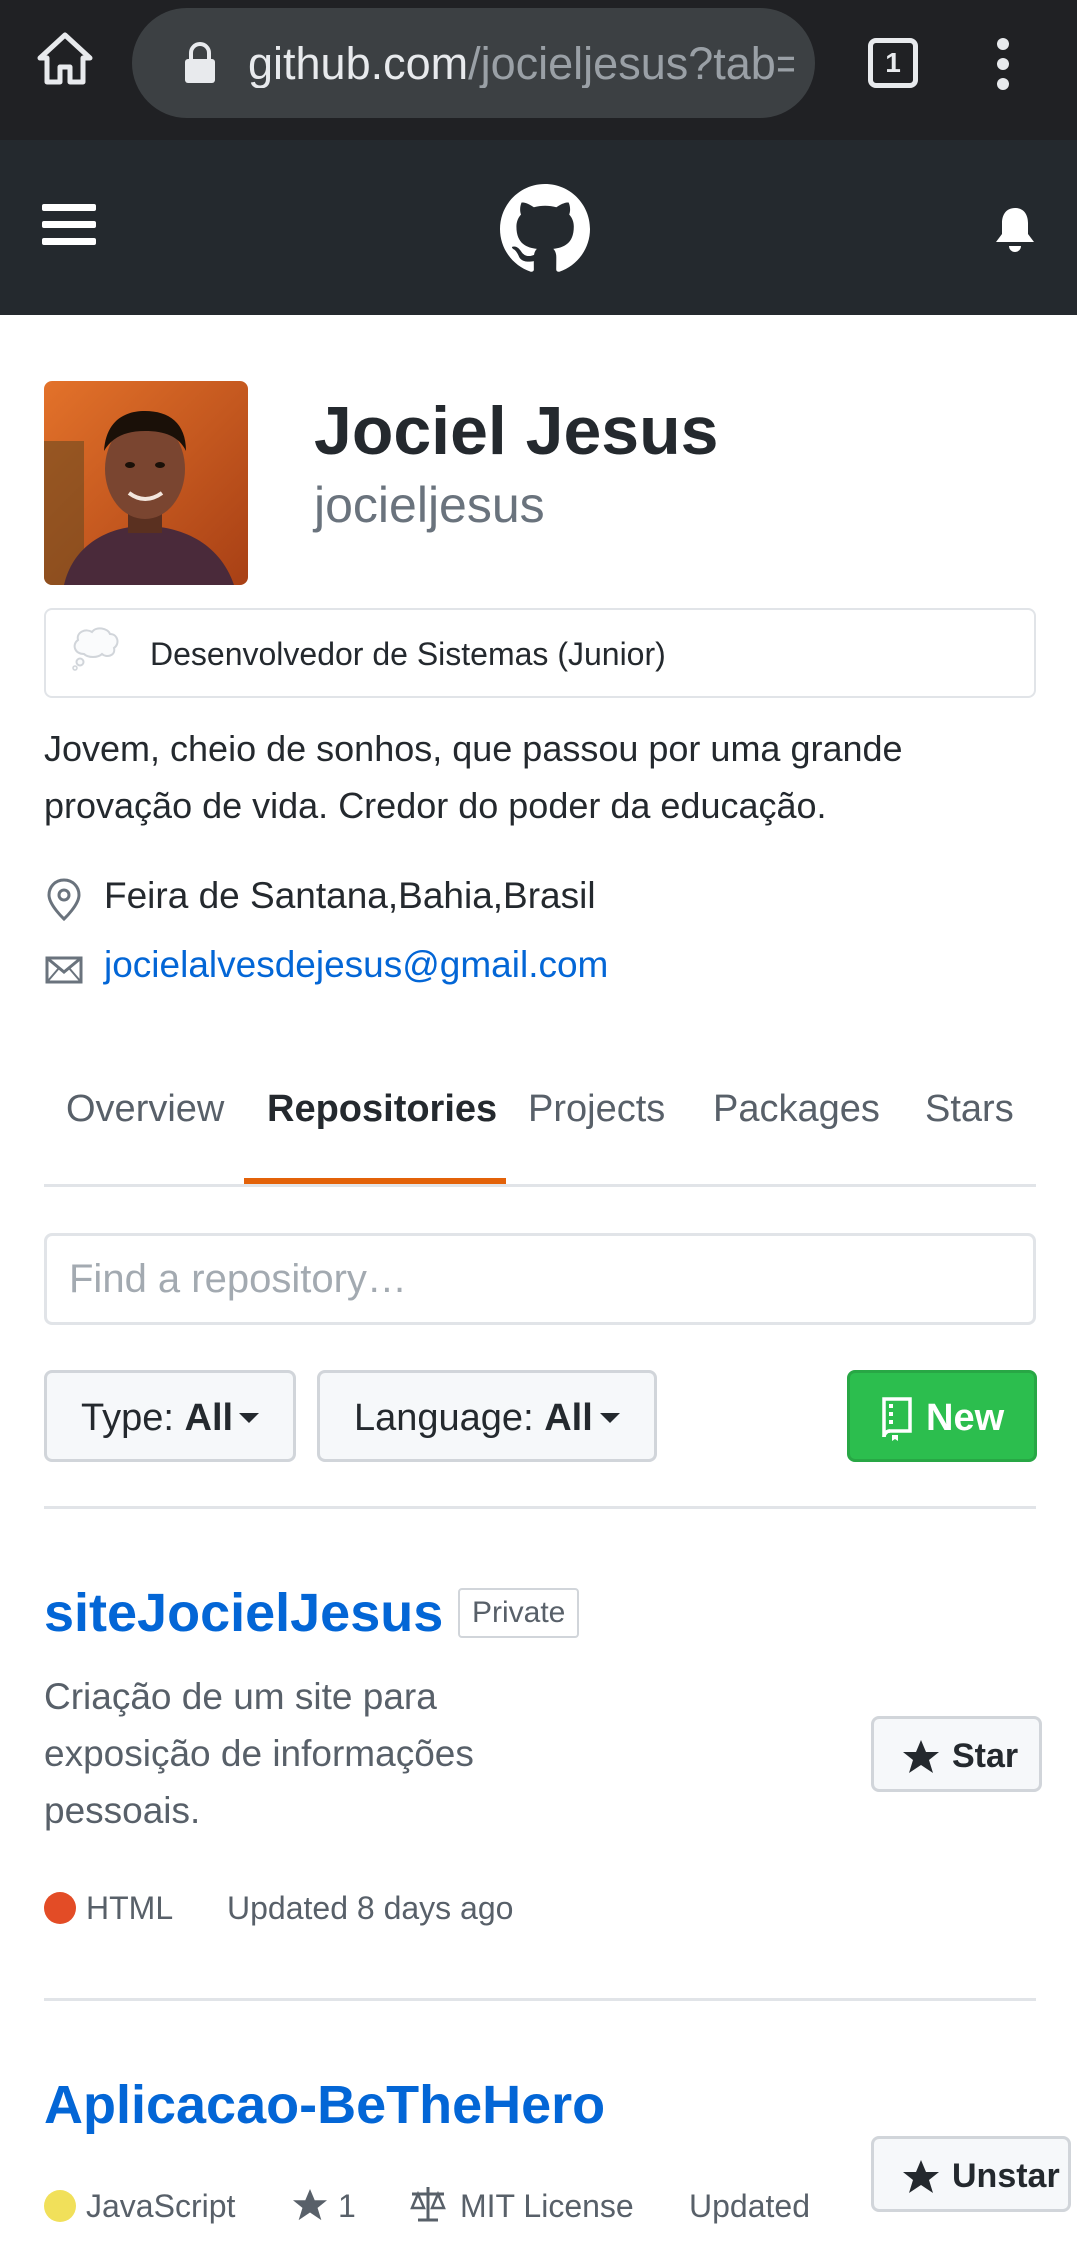  I want to click on repo-stars-count: 1, so click(347, 2206).